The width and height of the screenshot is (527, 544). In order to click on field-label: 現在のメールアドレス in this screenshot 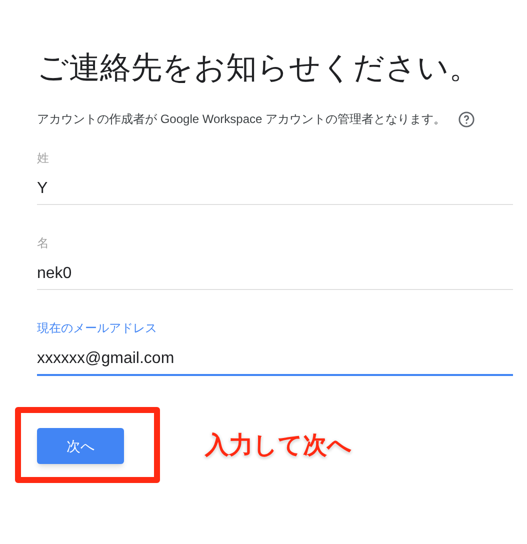, I will do `click(97, 328)`.